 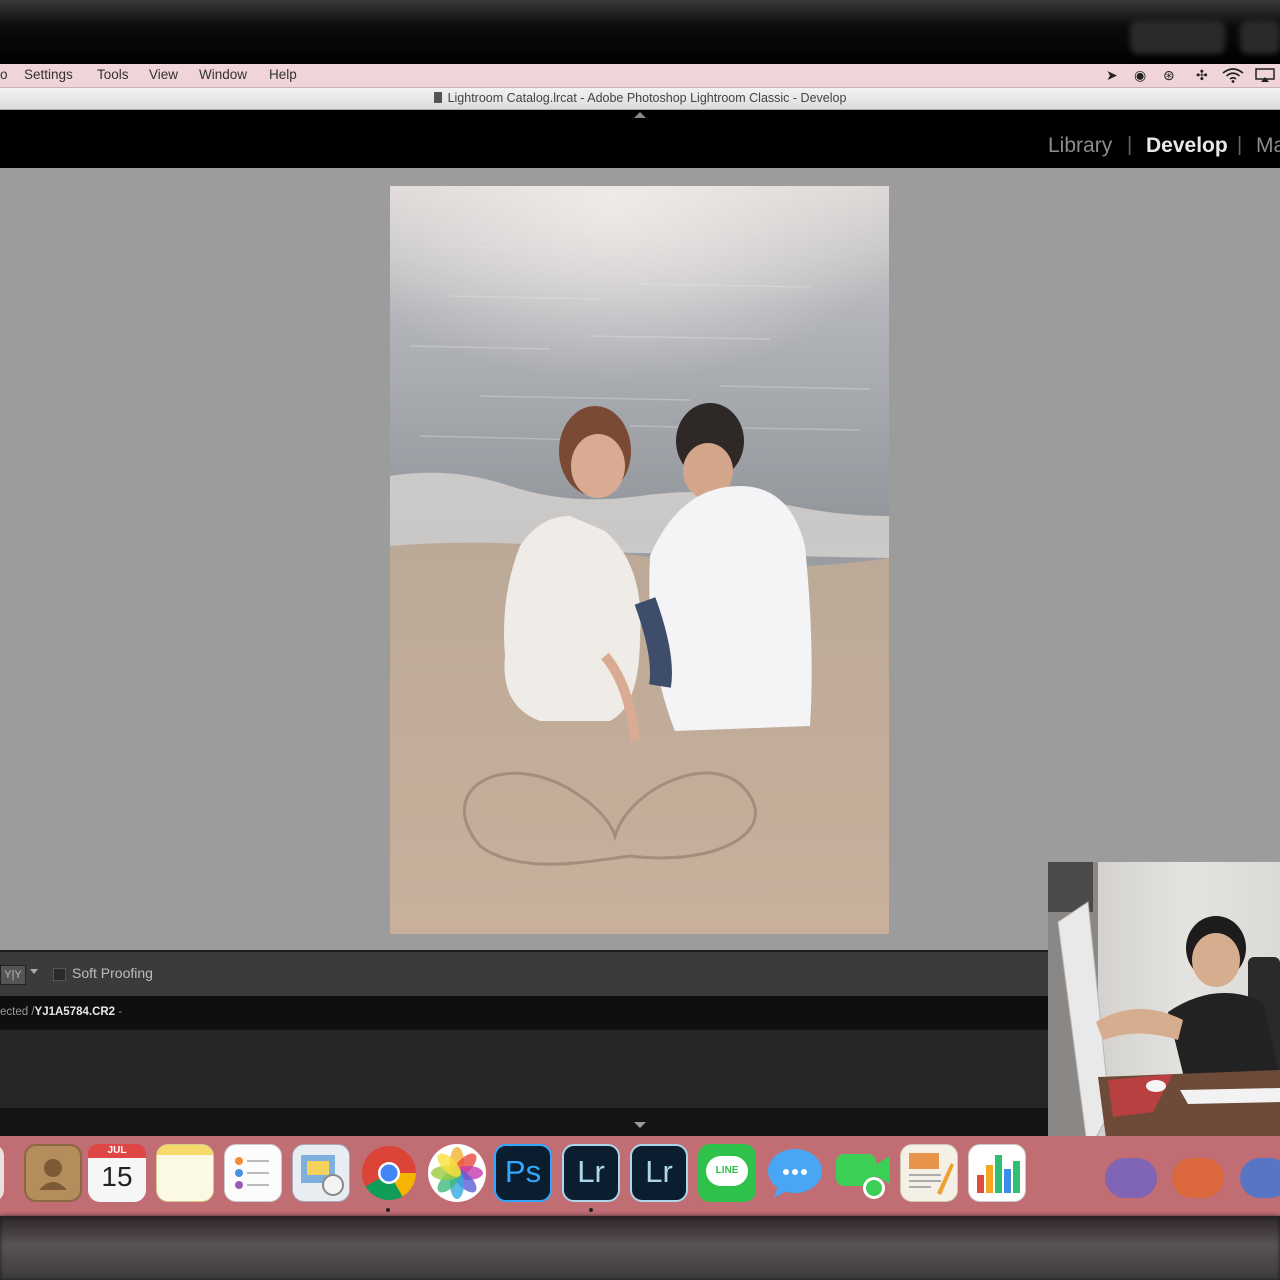 I want to click on calendar-month: JUL, so click(x=117, y=1151).